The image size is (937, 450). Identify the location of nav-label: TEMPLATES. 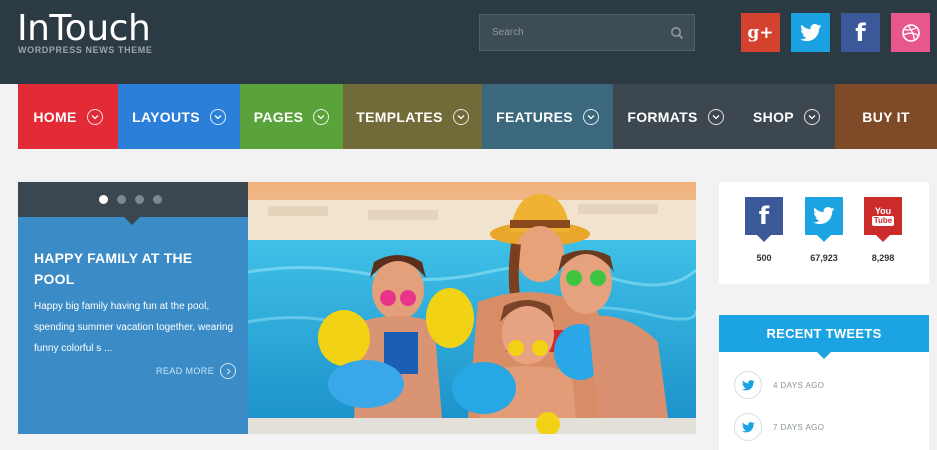
(399, 116).